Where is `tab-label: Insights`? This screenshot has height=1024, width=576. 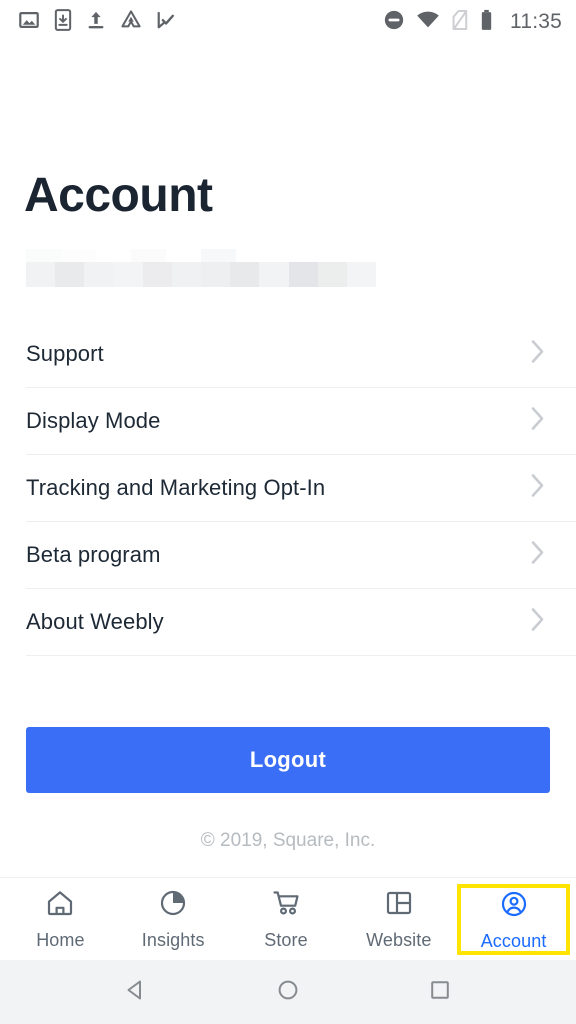 tab-label: Insights is located at coordinates (173, 940).